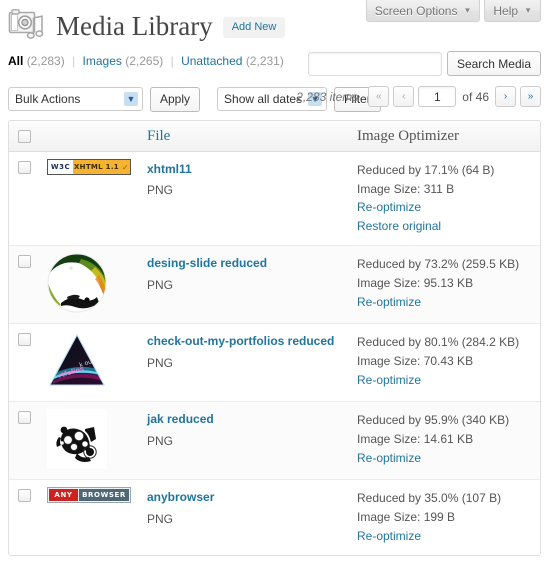 The image size is (549, 573). What do you see at coordinates (96, 167) in the screenshot?
I see `xhtml-text: XHTML 1.1` at bounding box center [96, 167].